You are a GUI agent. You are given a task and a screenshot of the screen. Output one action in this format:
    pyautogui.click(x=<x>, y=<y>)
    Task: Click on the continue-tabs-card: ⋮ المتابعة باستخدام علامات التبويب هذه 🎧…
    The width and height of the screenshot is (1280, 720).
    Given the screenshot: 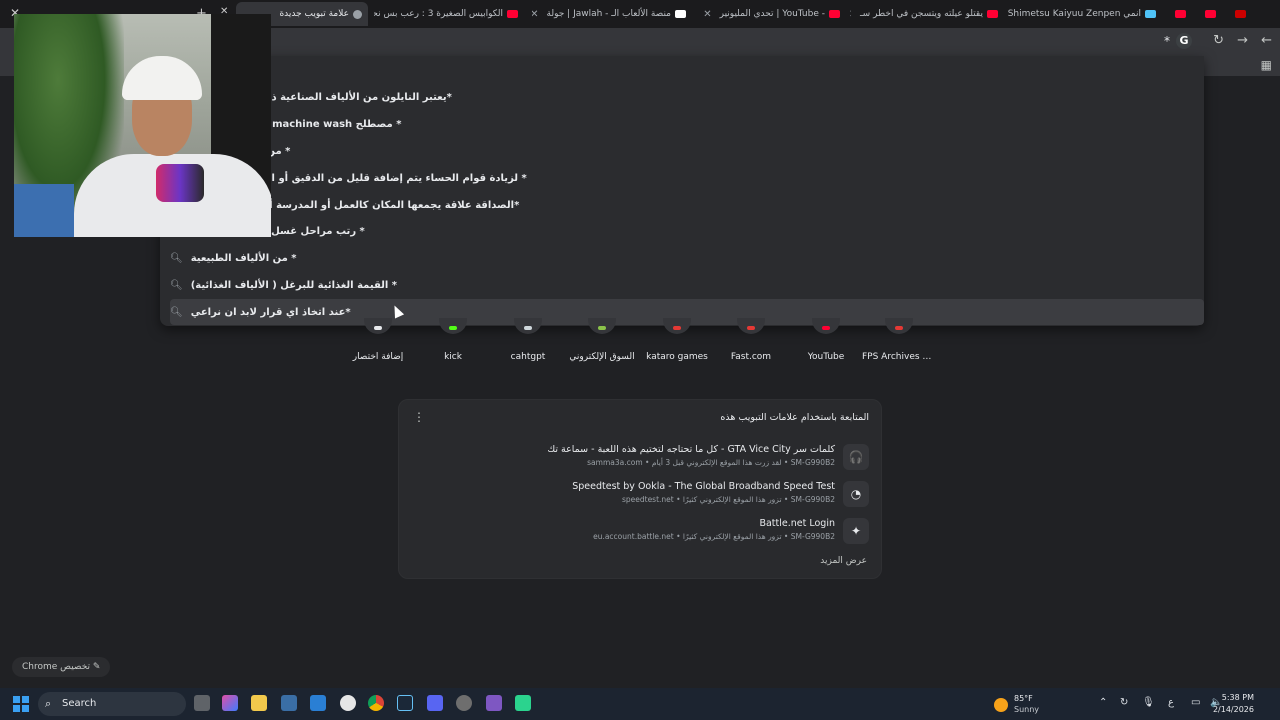 What is the action you would take?
    pyautogui.click(x=640, y=489)
    